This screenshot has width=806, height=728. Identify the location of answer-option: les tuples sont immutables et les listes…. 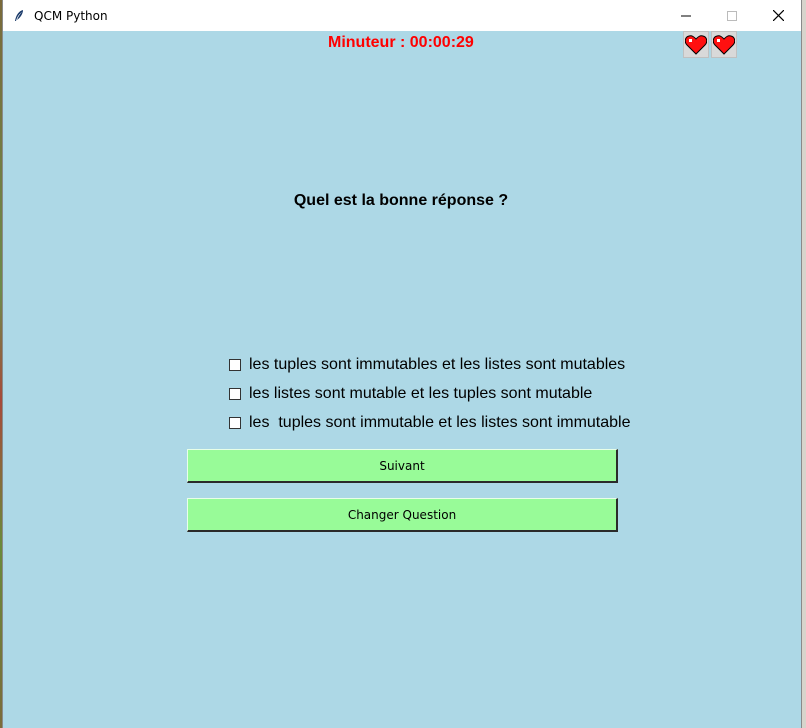
(429, 364).